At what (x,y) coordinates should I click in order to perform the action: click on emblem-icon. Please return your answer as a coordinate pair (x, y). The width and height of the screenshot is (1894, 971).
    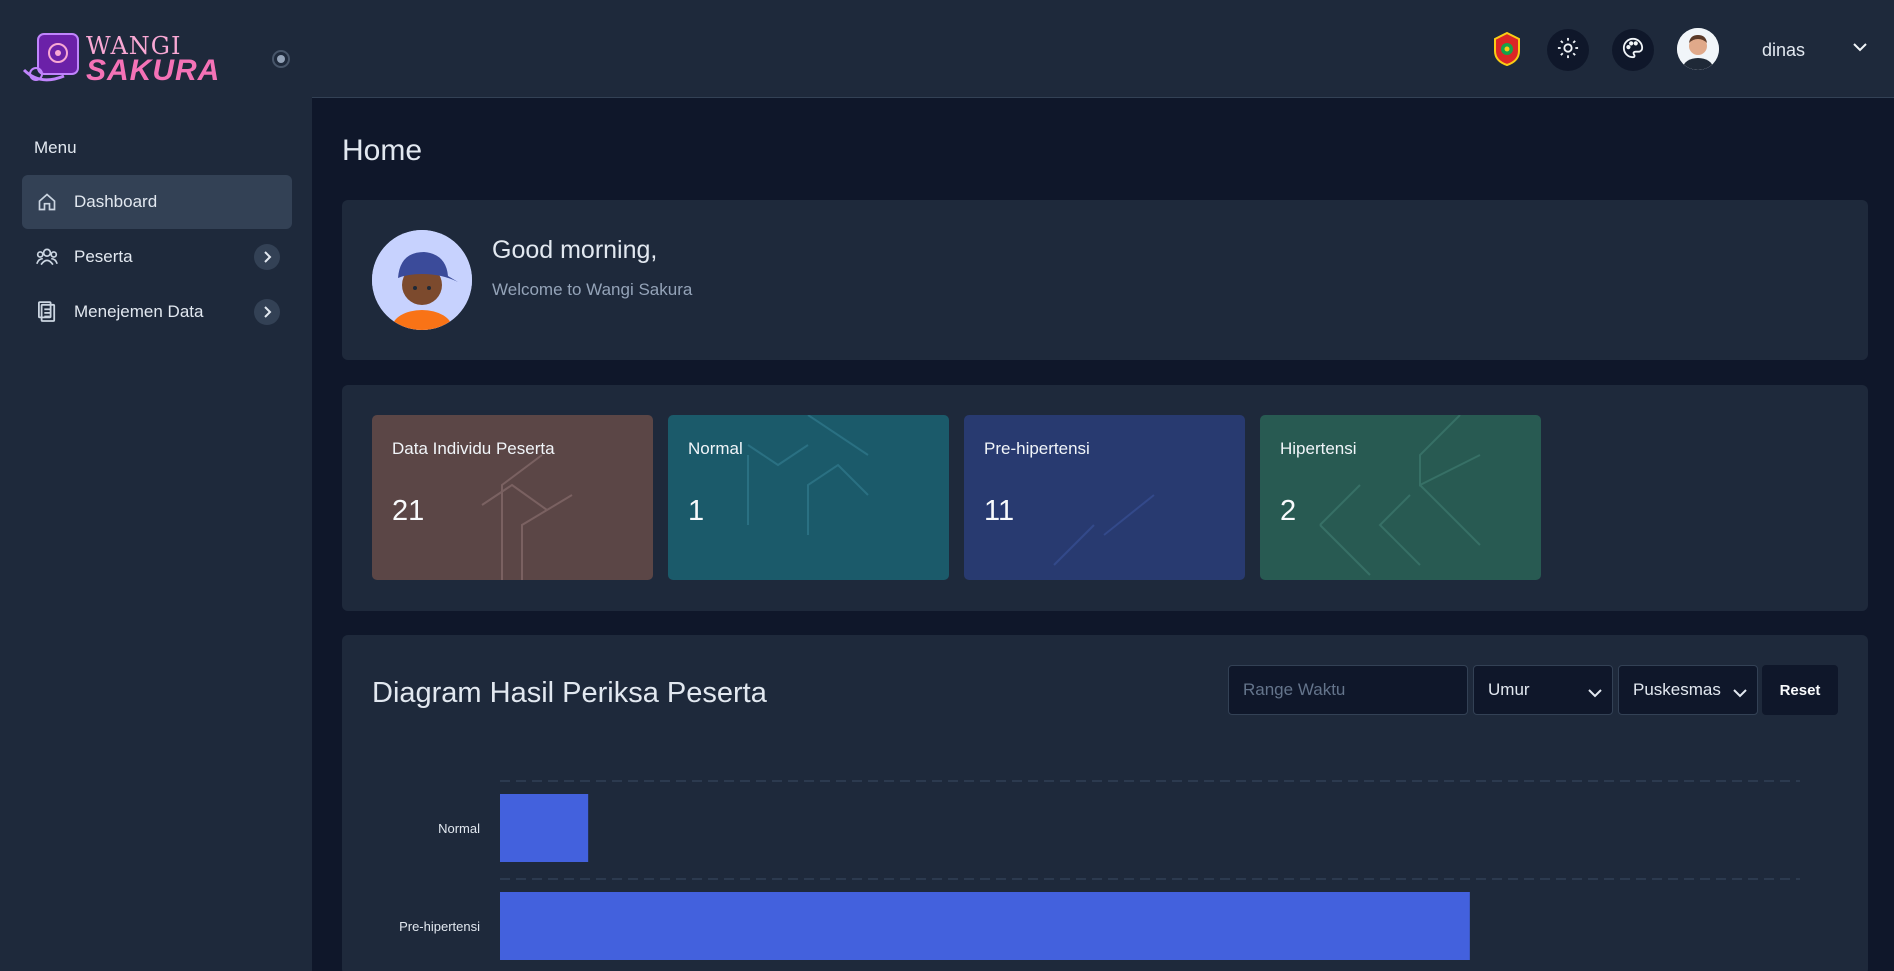
    Looking at the image, I should click on (1507, 49).